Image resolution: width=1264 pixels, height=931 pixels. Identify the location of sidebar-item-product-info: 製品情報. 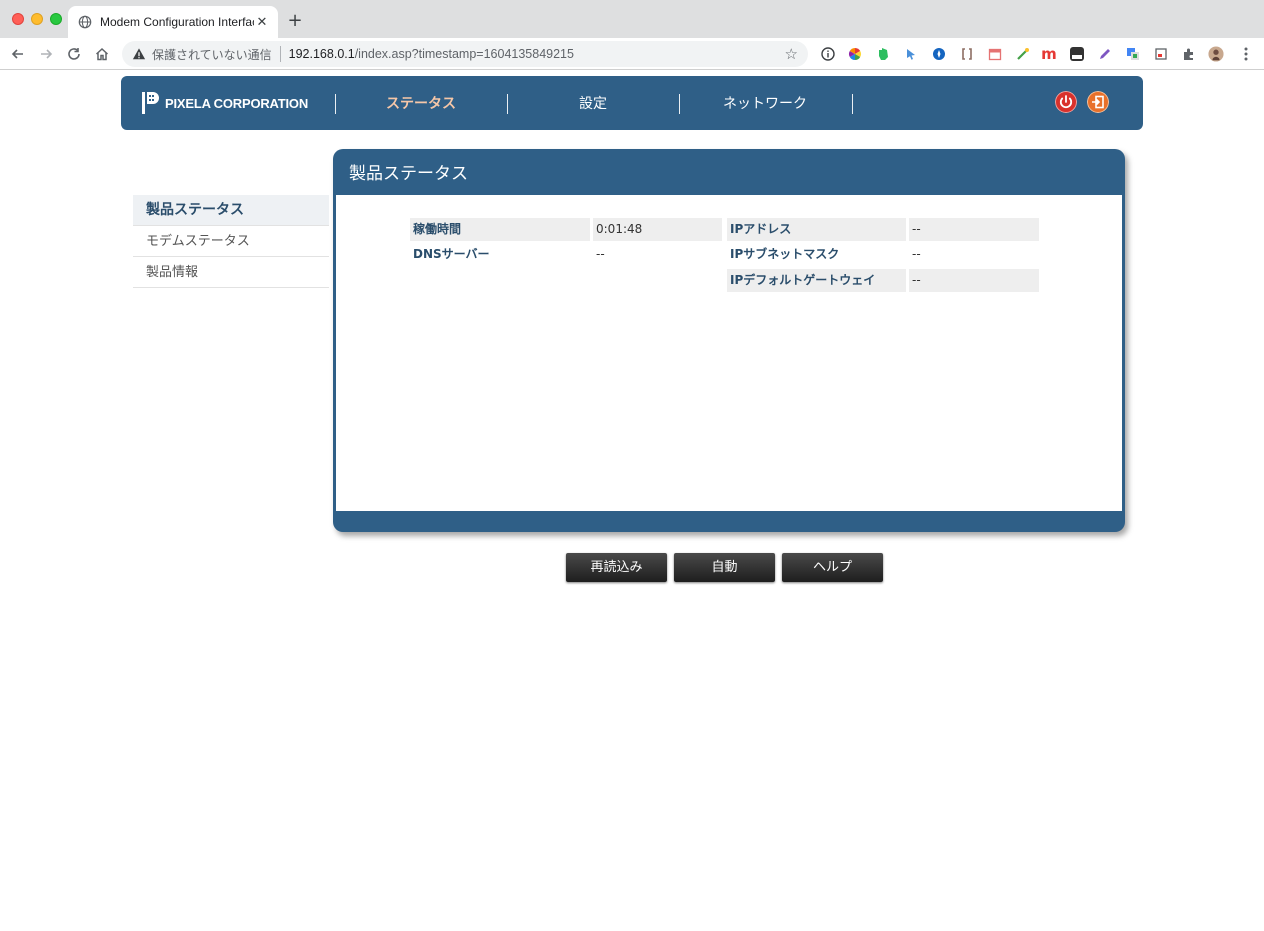
(231, 272).